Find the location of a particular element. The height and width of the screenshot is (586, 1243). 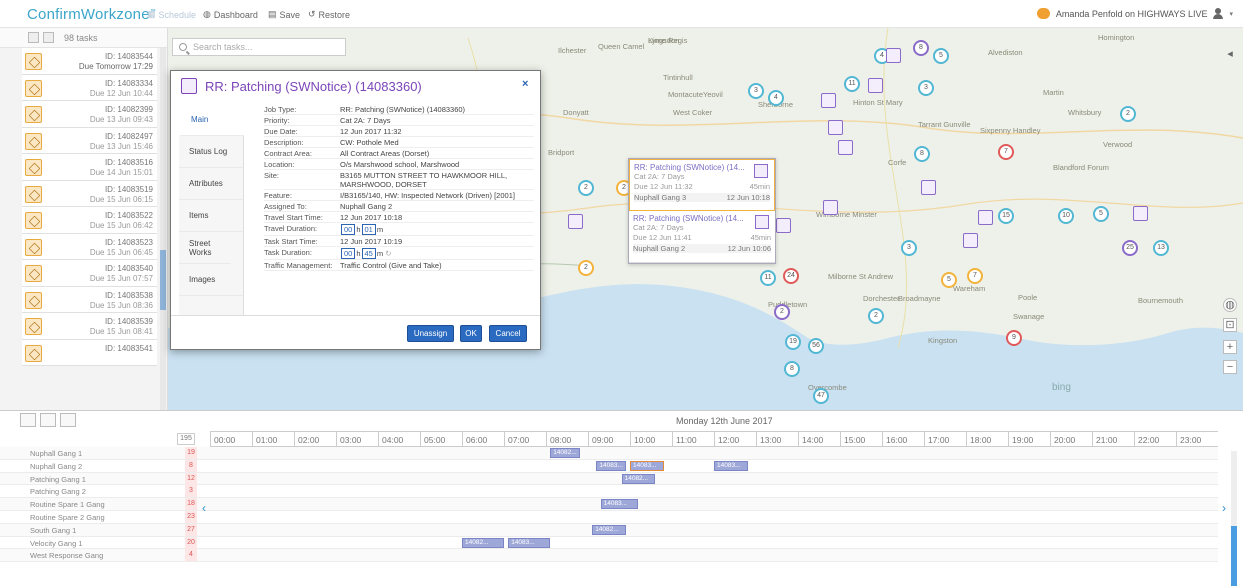

travel-hours-input: 00 is located at coordinates (348, 229).